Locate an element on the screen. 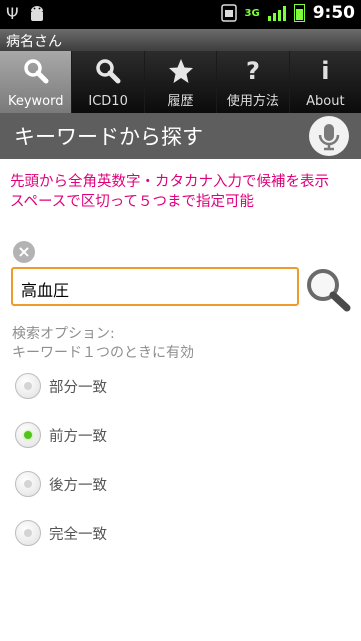  app-title: 病名さん is located at coordinates (34, 42).